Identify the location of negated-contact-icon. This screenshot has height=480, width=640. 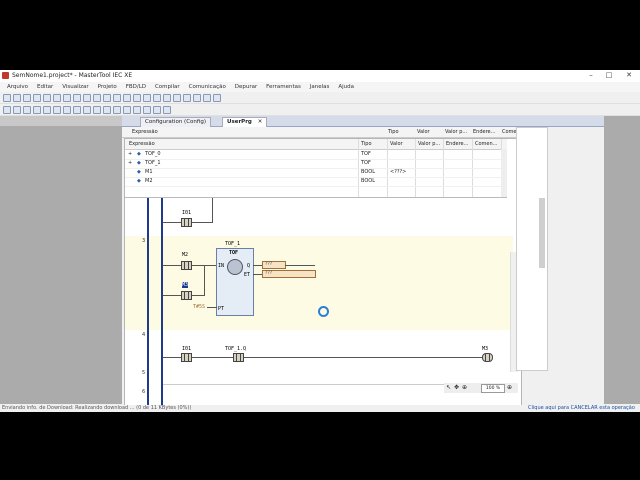
(67, 110).